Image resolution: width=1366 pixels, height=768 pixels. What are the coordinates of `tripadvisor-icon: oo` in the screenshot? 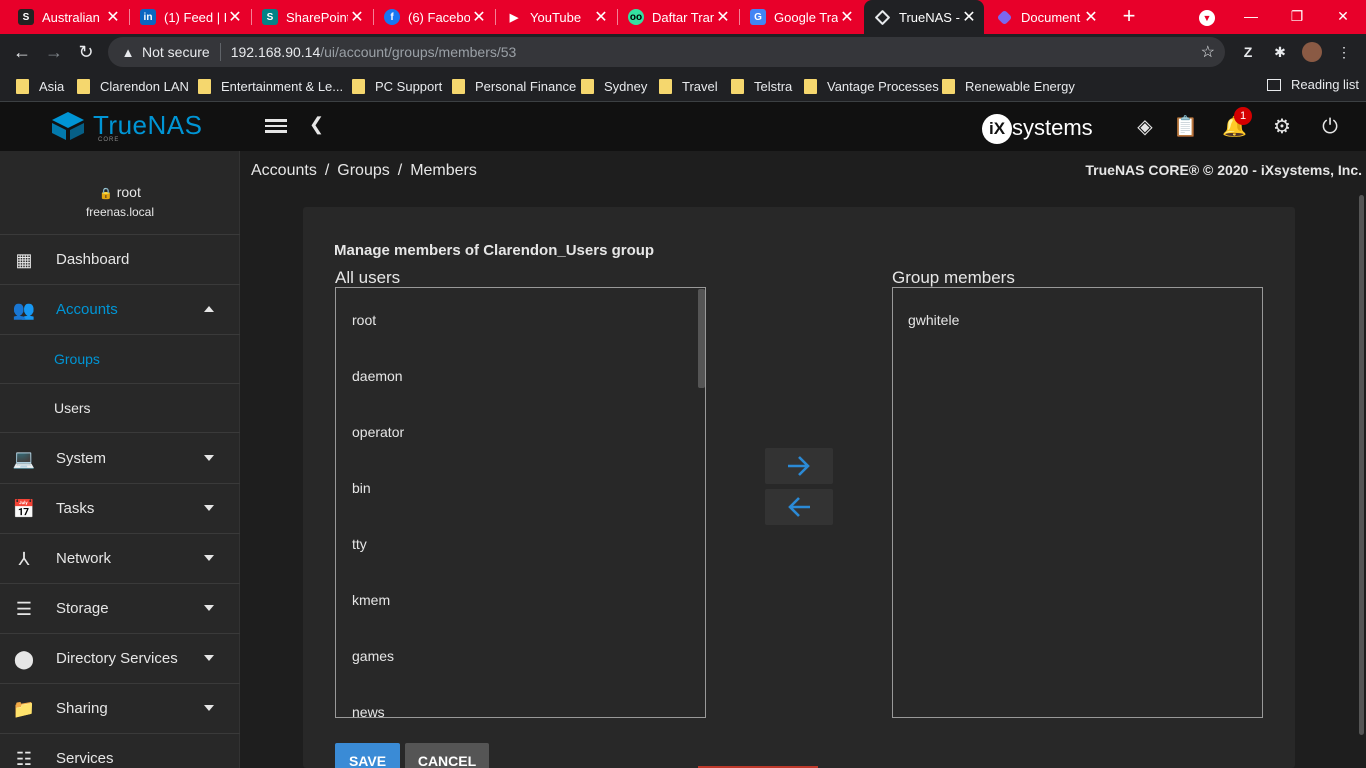 It's located at (636, 17).